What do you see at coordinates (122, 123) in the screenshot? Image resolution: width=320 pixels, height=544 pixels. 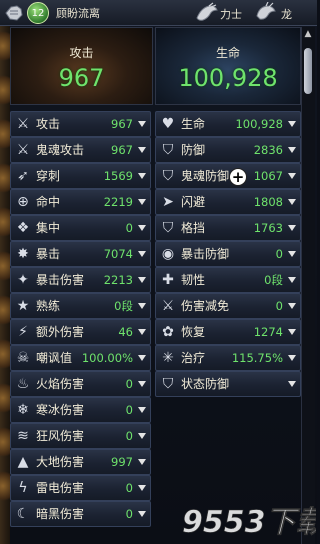 I see `stat-value: 967` at bounding box center [122, 123].